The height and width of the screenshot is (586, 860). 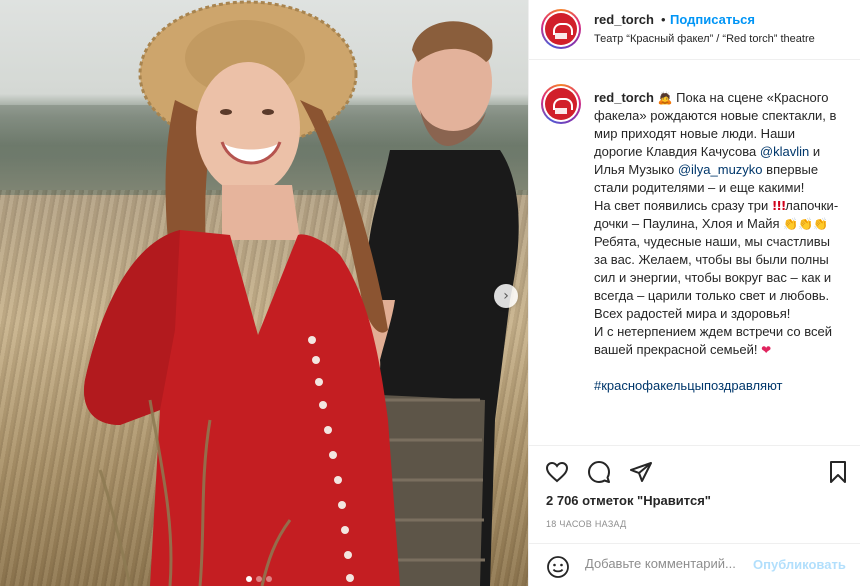 I want to click on likes-count: 2 706 отметок "Нравится", so click(x=628, y=500).